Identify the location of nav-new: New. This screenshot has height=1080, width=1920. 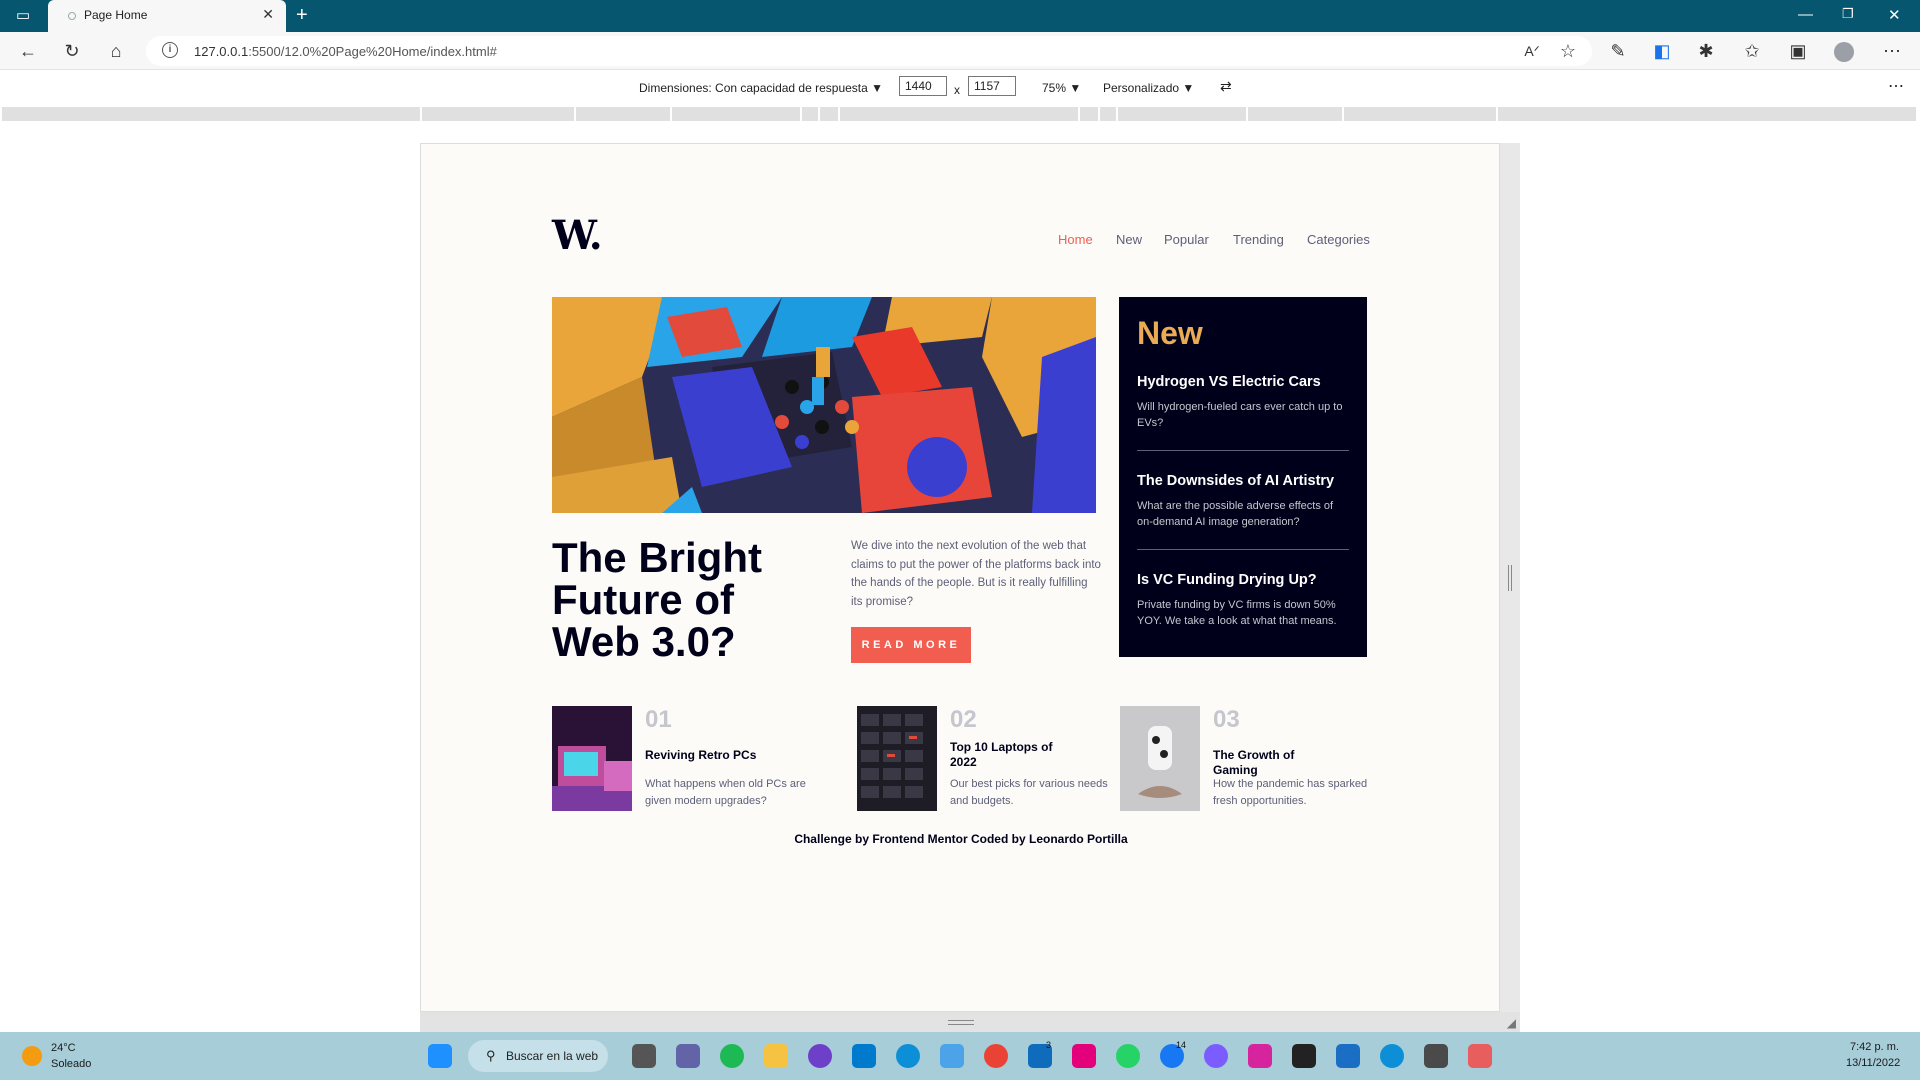
(1129, 239).